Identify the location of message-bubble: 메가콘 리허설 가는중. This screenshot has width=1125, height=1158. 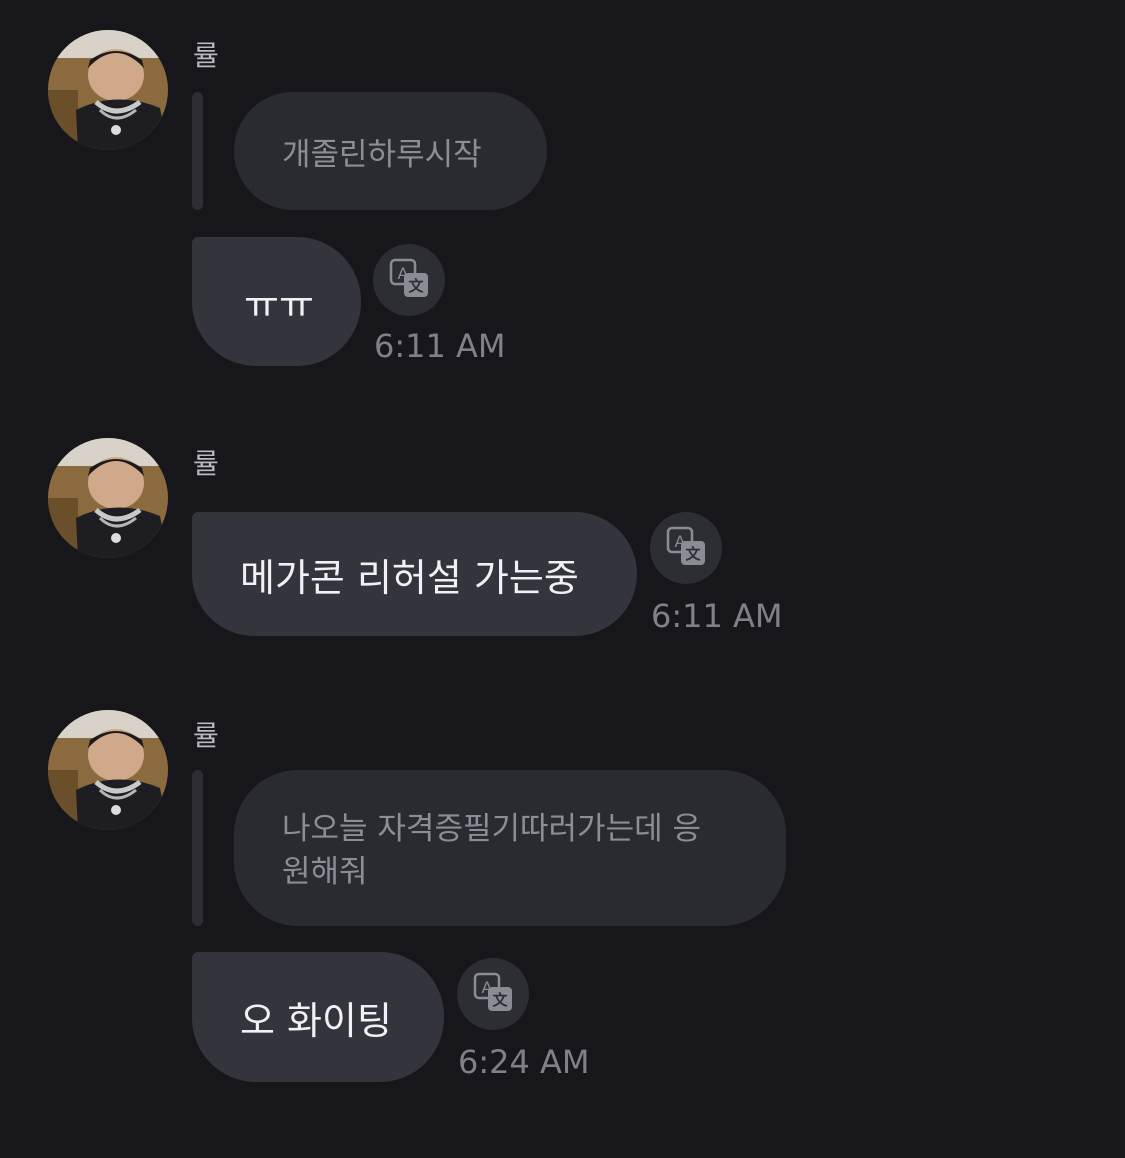
(414, 574).